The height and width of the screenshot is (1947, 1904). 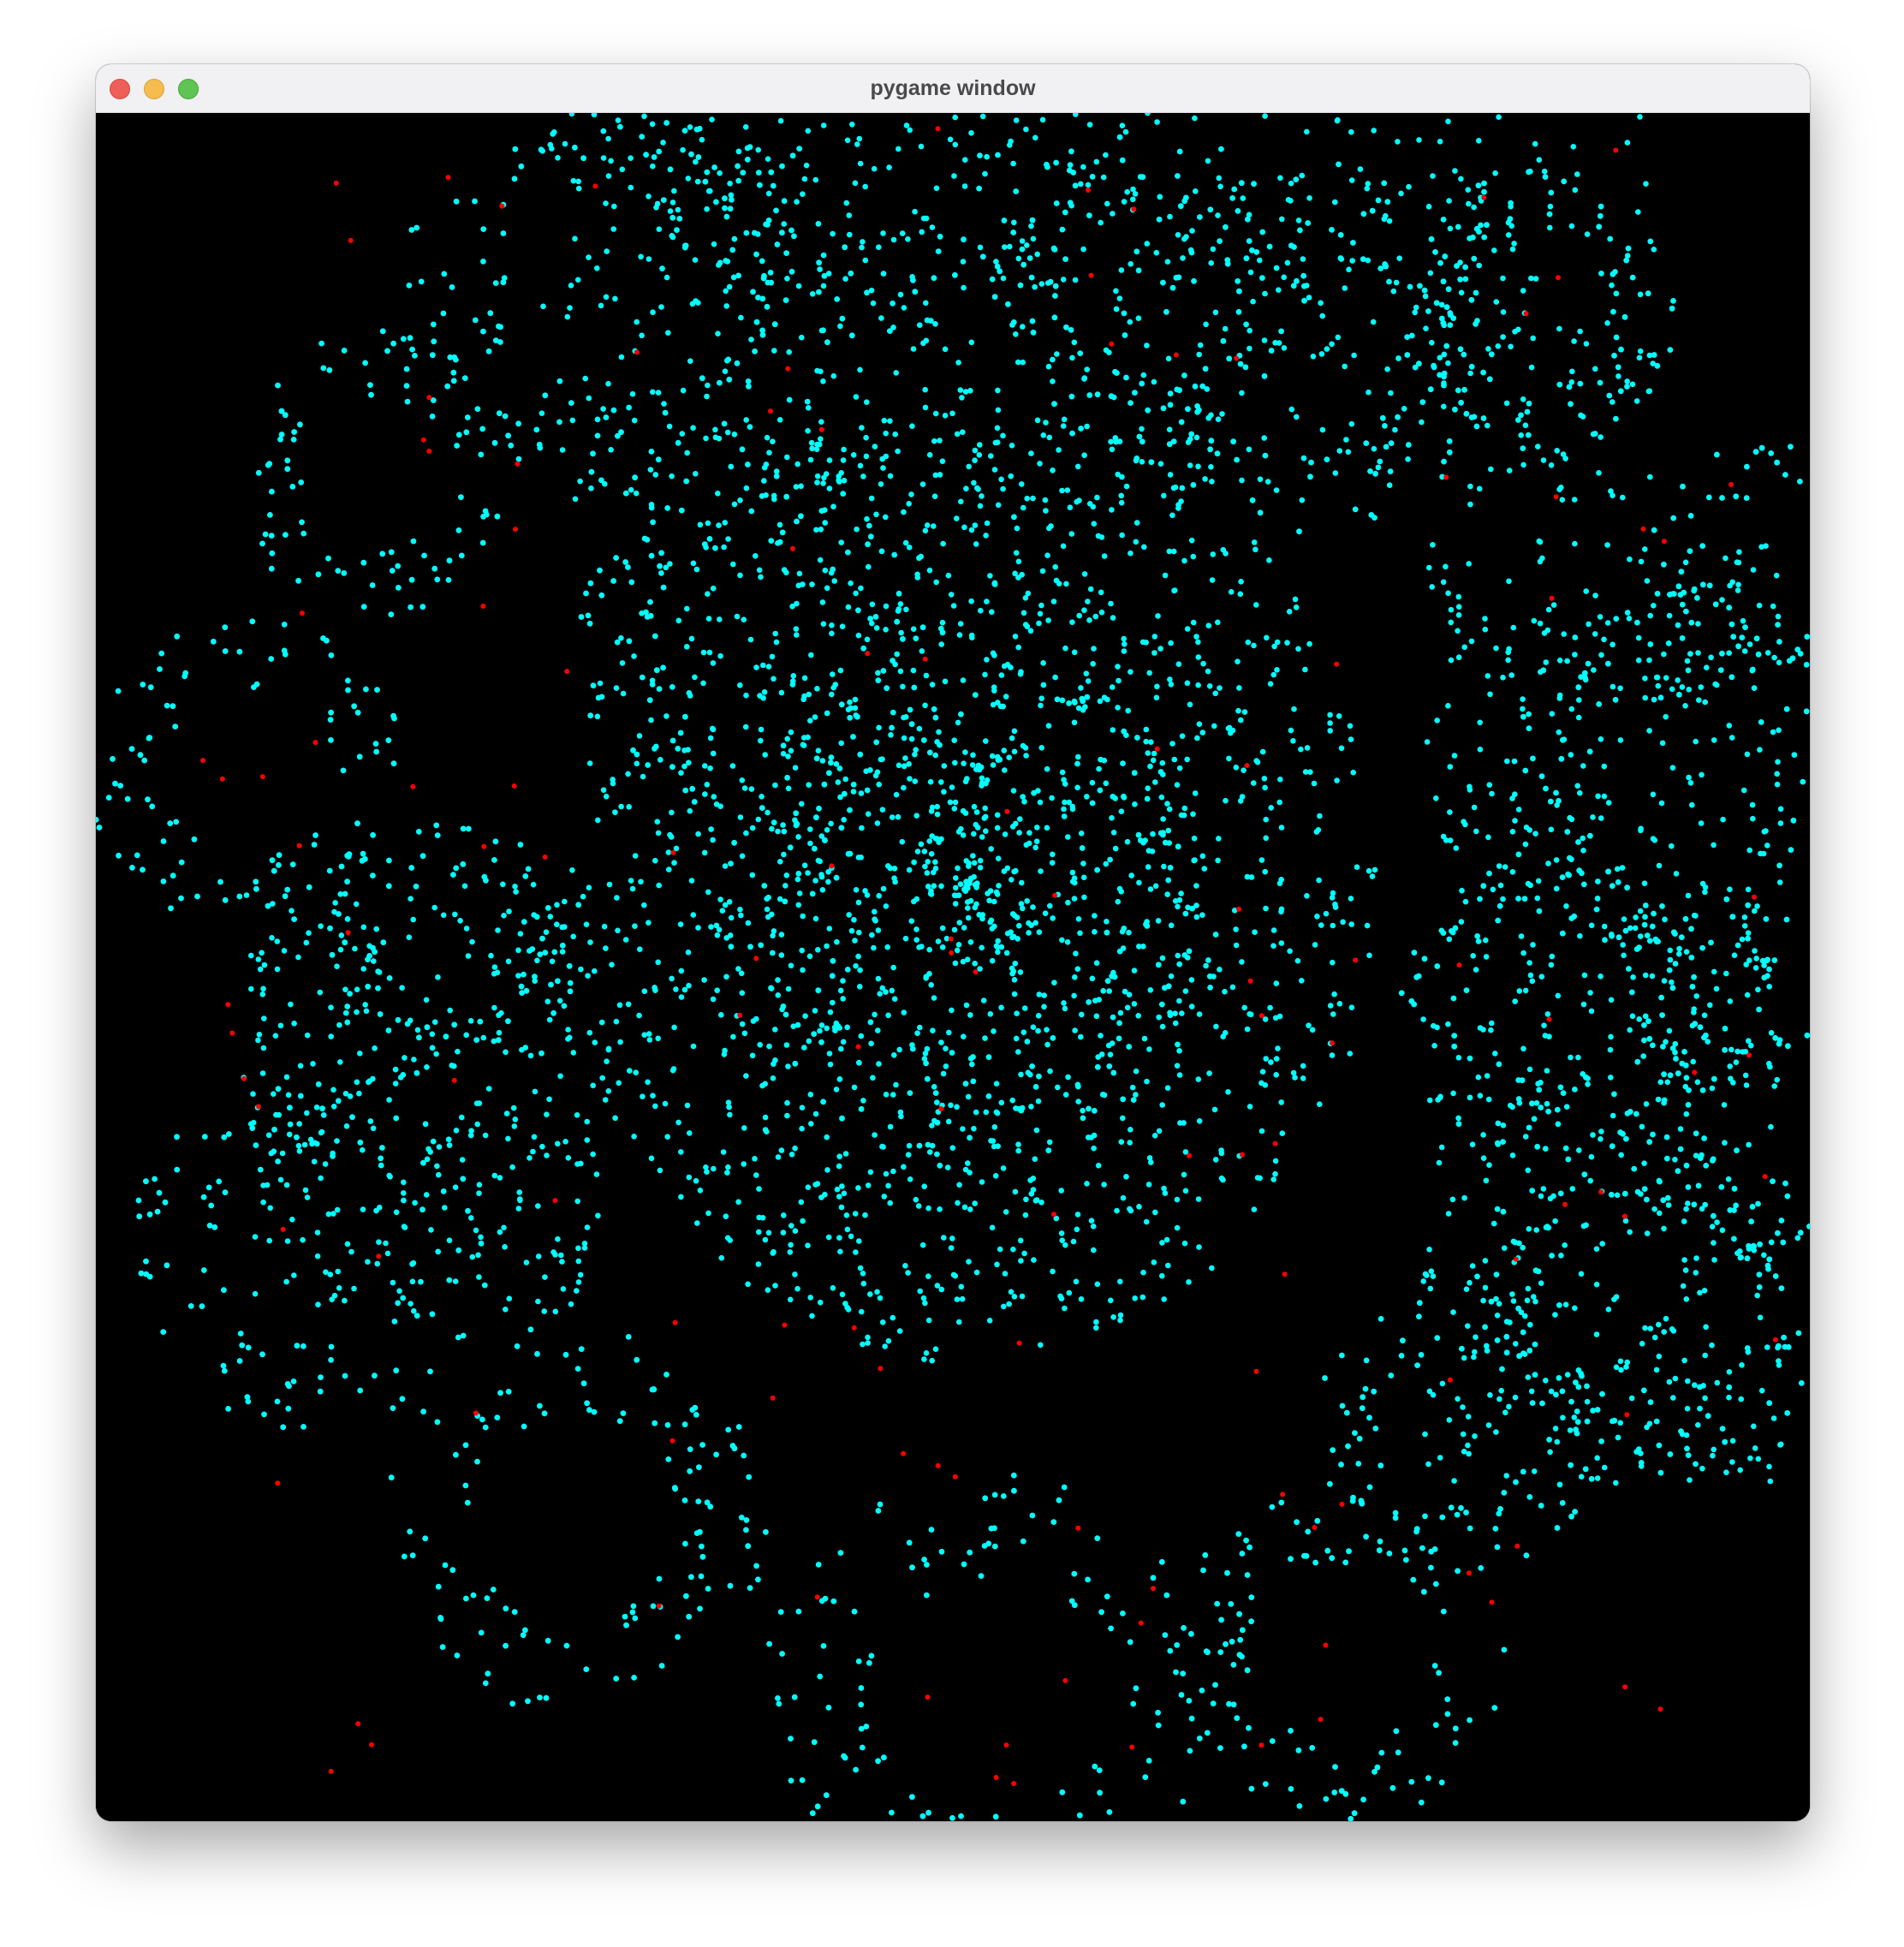 What do you see at coordinates (953, 88) in the screenshot?
I see `title-bar: pygame window` at bounding box center [953, 88].